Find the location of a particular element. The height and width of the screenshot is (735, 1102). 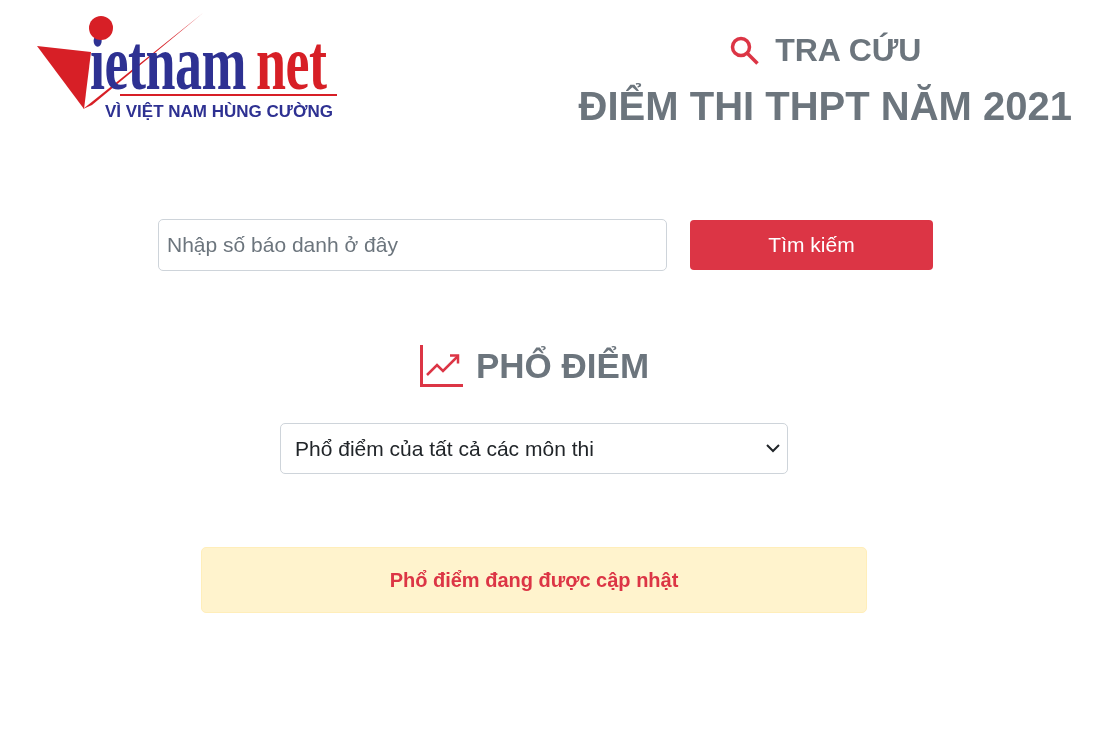

chevron-down-icon is located at coordinates (773, 448).